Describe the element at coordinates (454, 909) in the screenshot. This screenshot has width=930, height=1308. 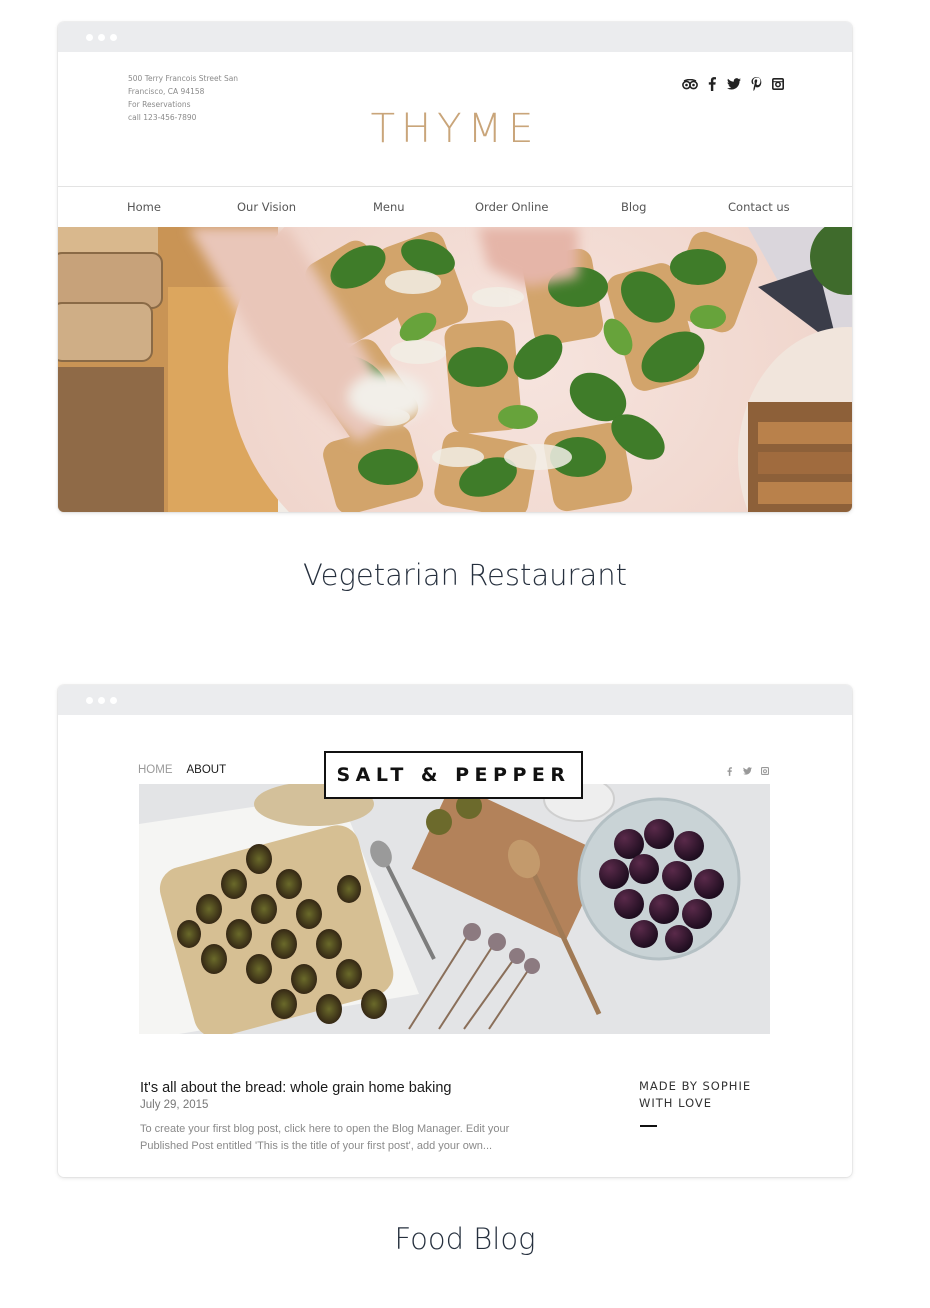
I see `hero-image` at that location.